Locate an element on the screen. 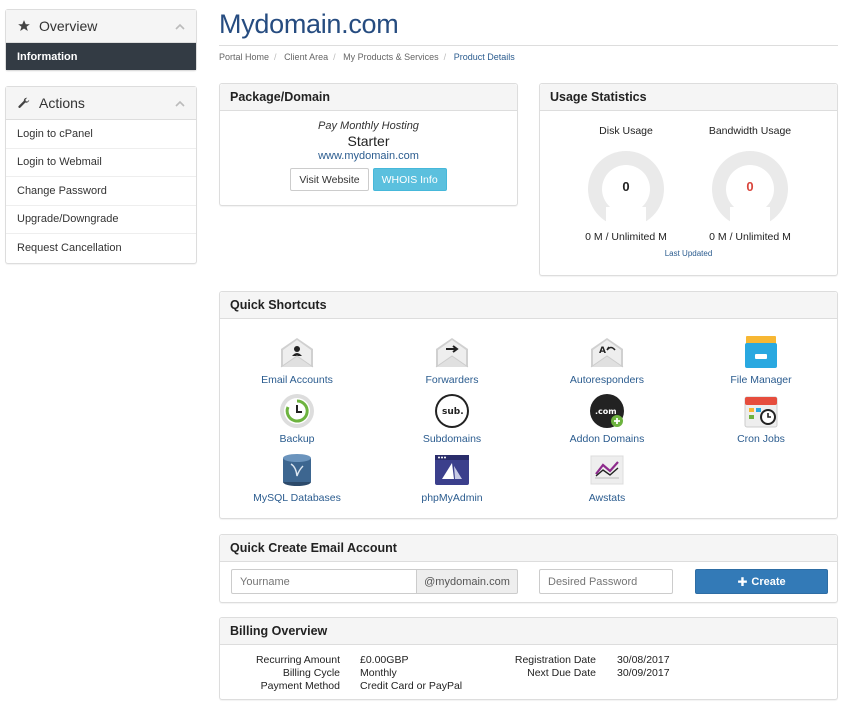  shortcut-backup: Backup is located at coordinates (297, 419).